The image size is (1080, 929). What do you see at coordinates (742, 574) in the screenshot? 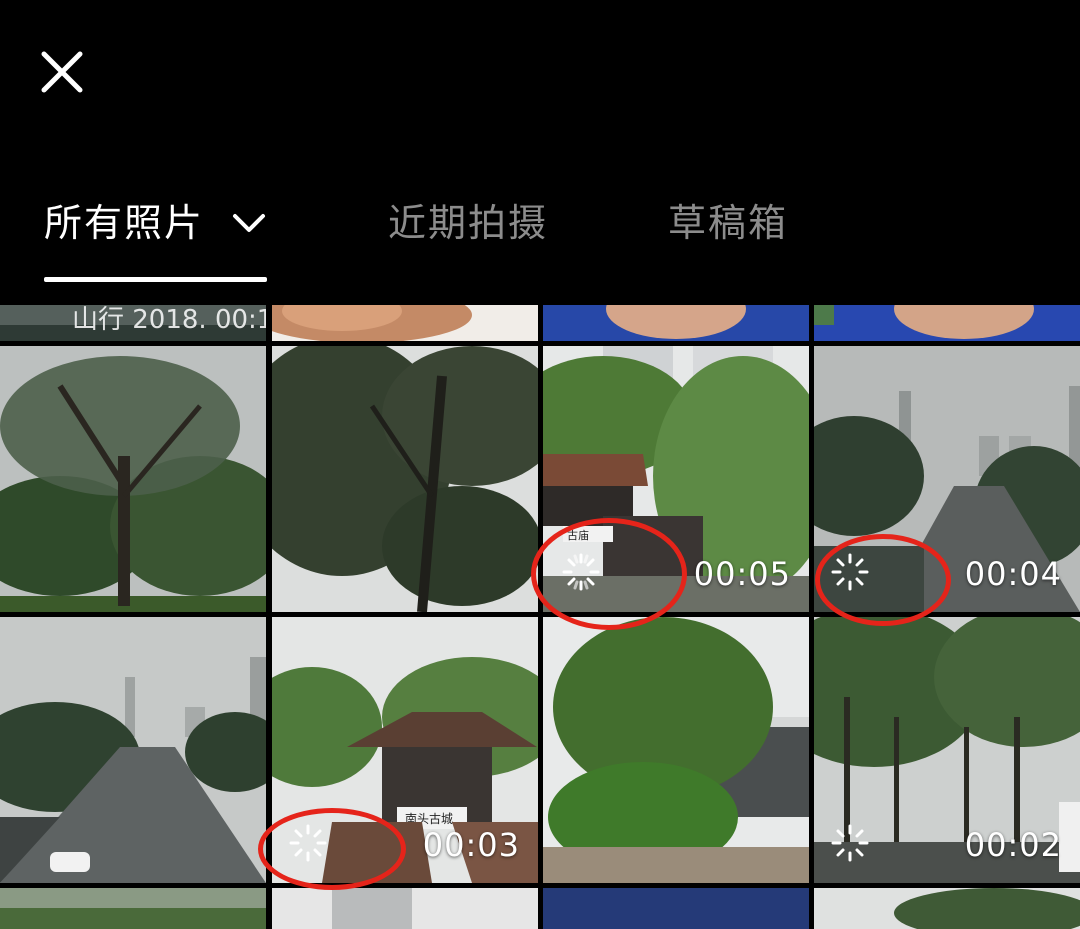
I see `video-duration: 00:05` at bounding box center [742, 574].